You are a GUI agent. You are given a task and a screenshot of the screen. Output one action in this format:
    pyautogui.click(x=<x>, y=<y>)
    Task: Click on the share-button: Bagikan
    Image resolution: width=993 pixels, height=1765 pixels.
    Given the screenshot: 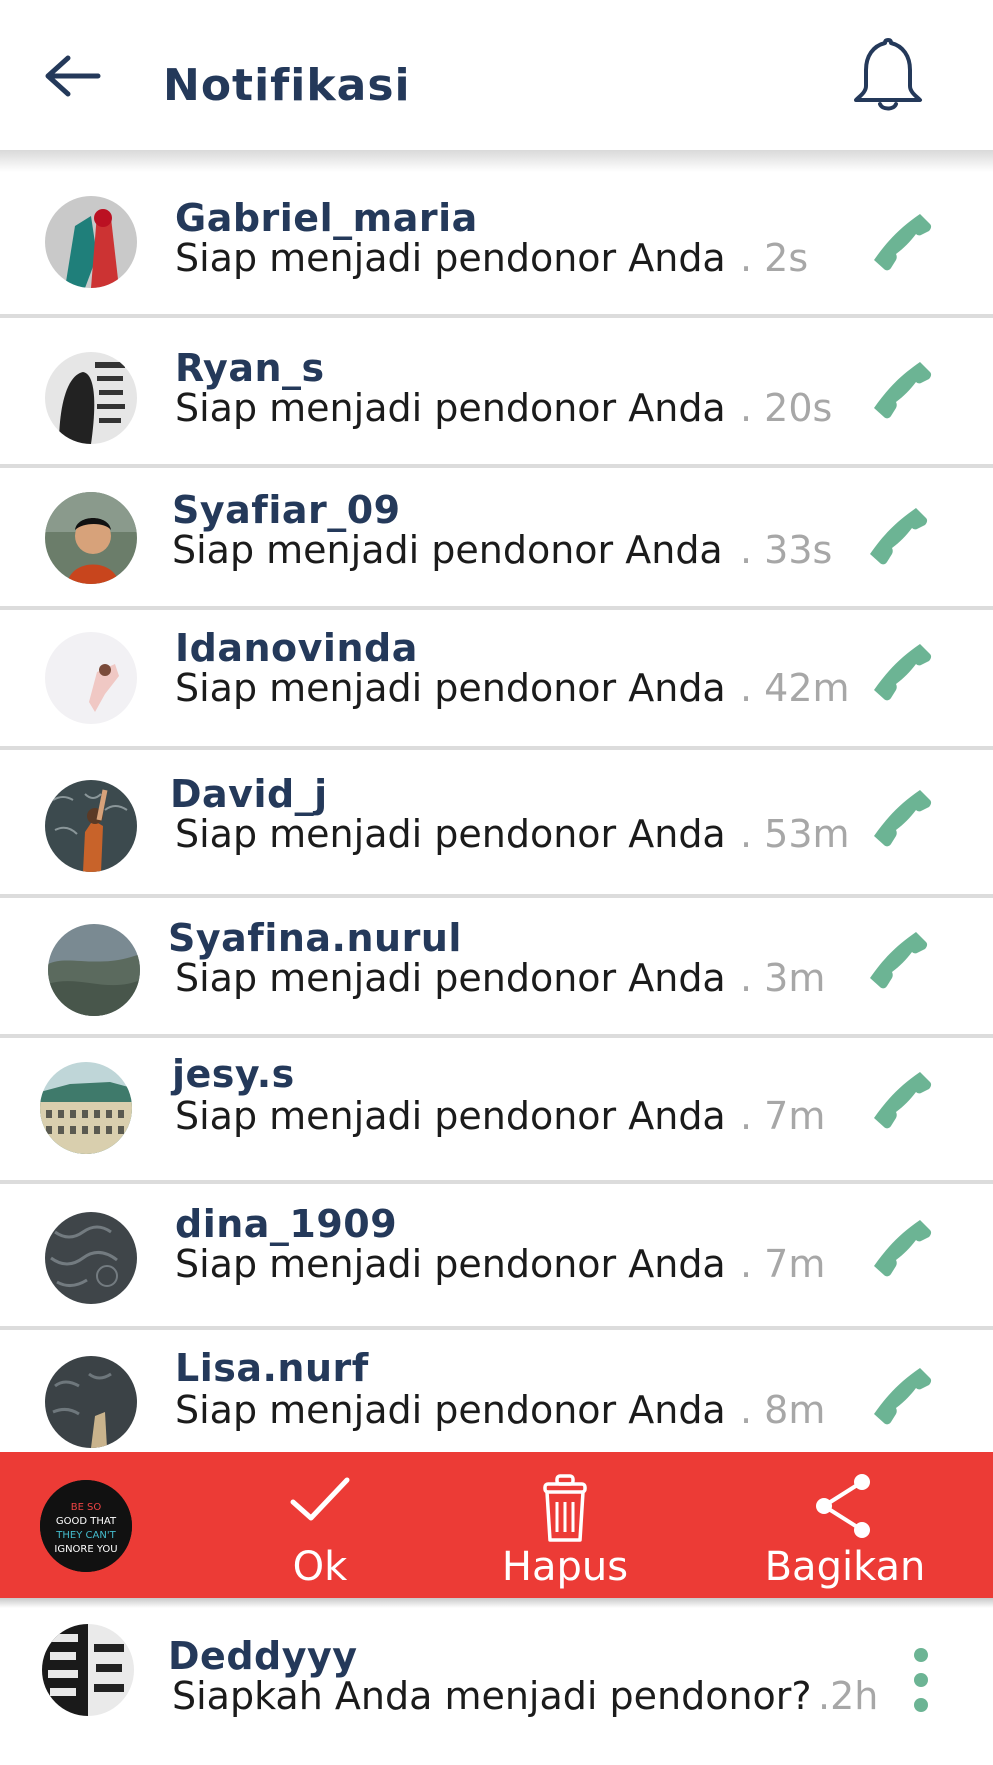 What is the action you would take?
    pyautogui.click(x=845, y=1529)
    